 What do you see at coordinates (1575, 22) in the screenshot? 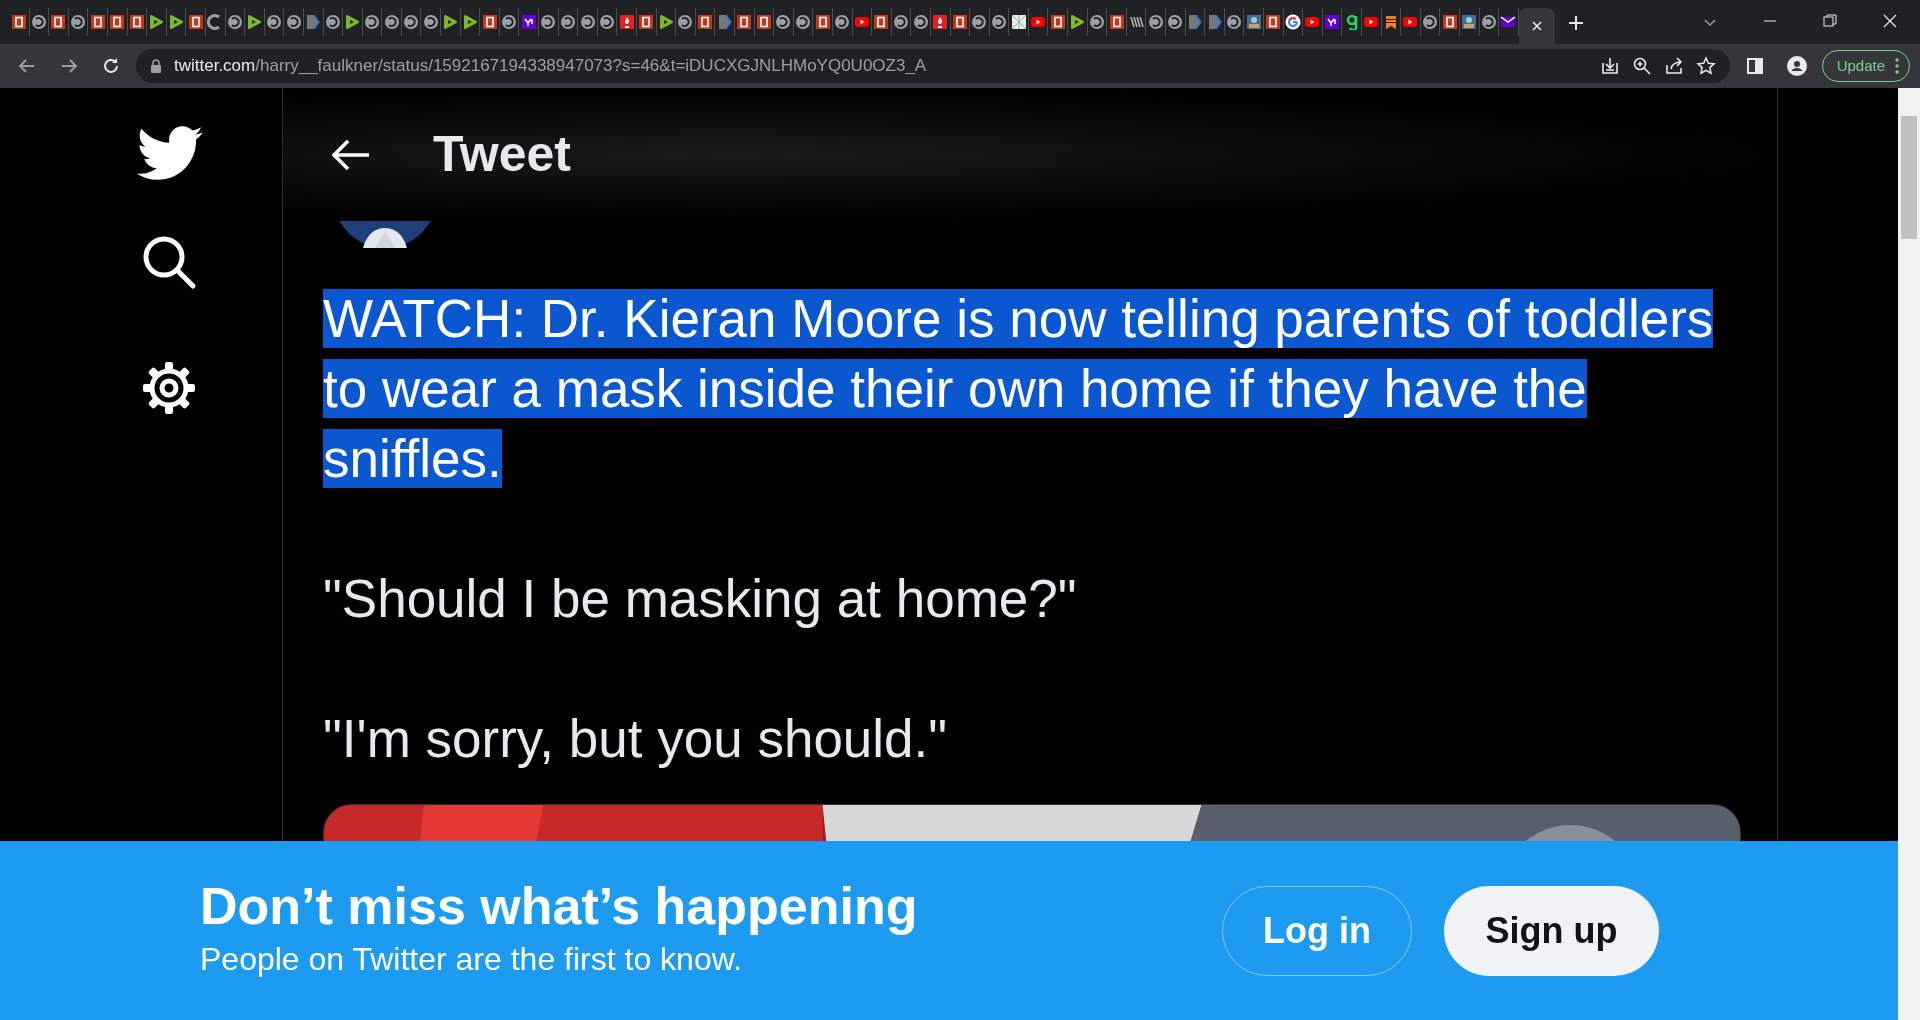
I see `plus-icon` at bounding box center [1575, 22].